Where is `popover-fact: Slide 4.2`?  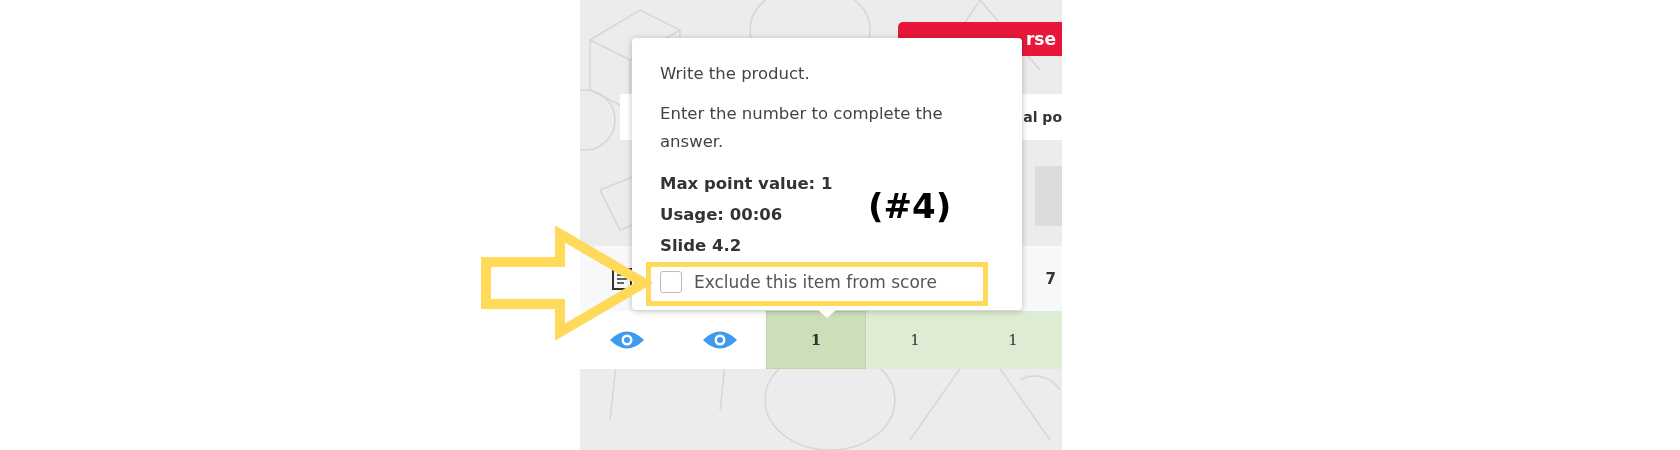 popover-fact: Slide 4.2 is located at coordinates (701, 246).